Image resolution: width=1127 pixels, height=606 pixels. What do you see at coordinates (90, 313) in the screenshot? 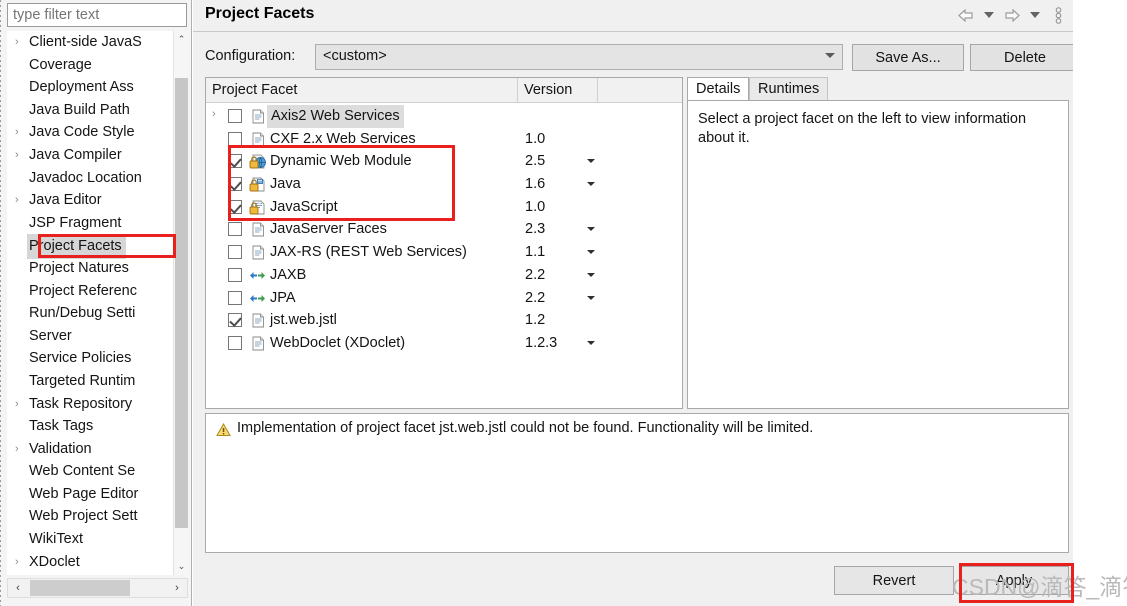
I see `sidebar-item-run-debug-setti: Run/Debug Setti` at bounding box center [90, 313].